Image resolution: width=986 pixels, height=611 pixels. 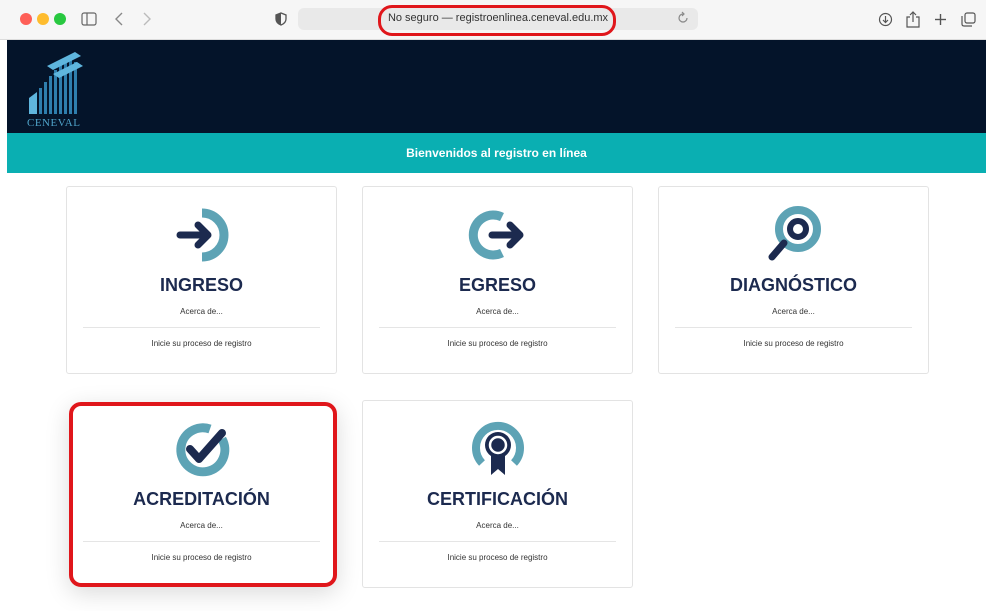 What do you see at coordinates (147, 19) in the screenshot?
I see `forward-icon` at bounding box center [147, 19].